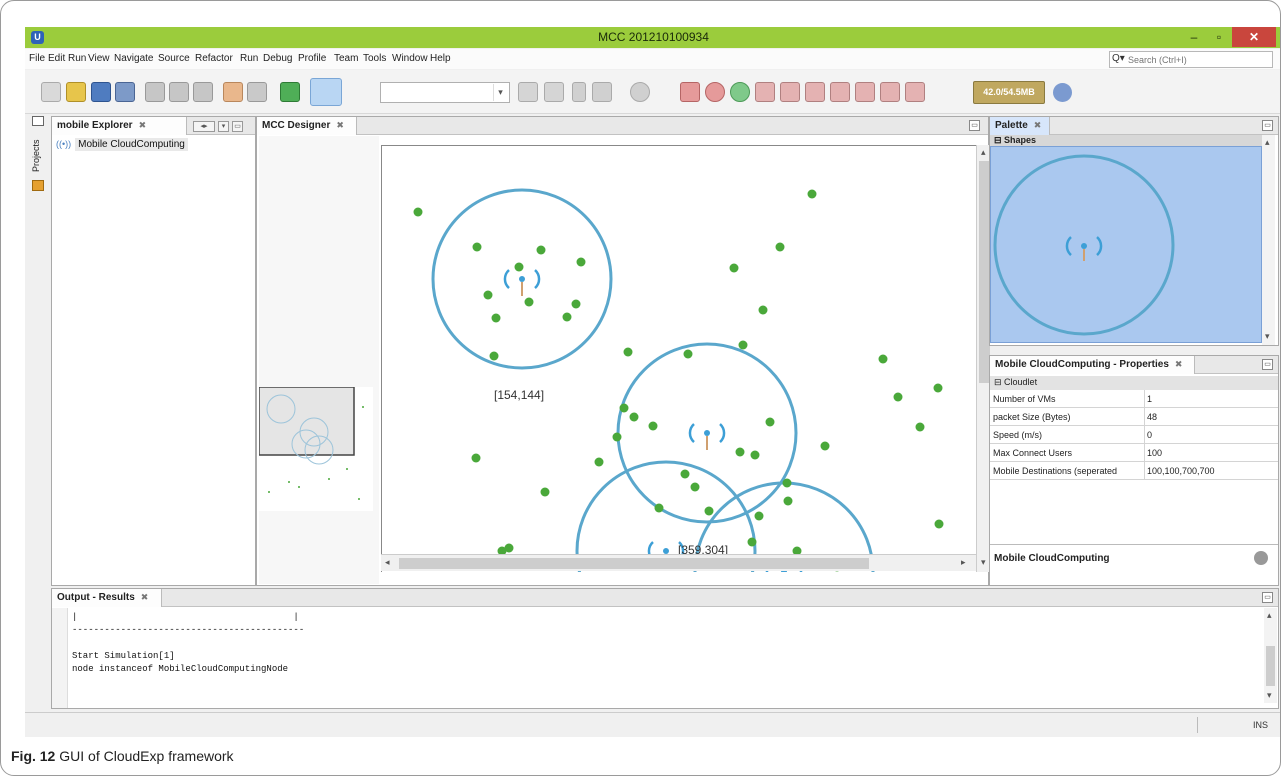  What do you see at coordinates (233, 92) in the screenshot?
I see `undo-icon` at bounding box center [233, 92].